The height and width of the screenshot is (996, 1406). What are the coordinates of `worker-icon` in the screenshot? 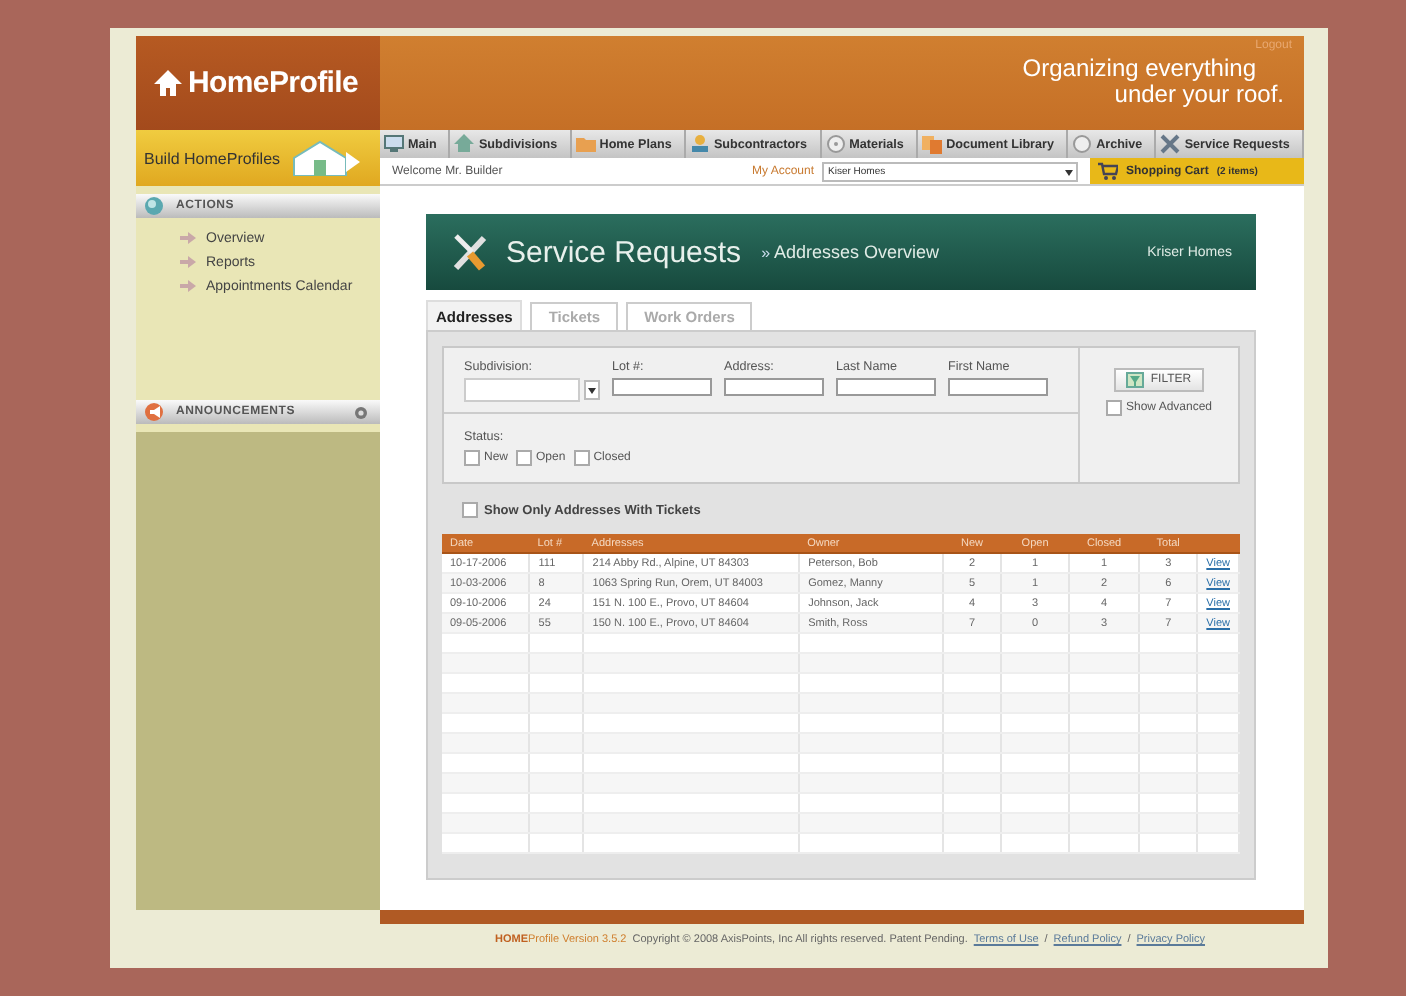 It's located at (699, 144).